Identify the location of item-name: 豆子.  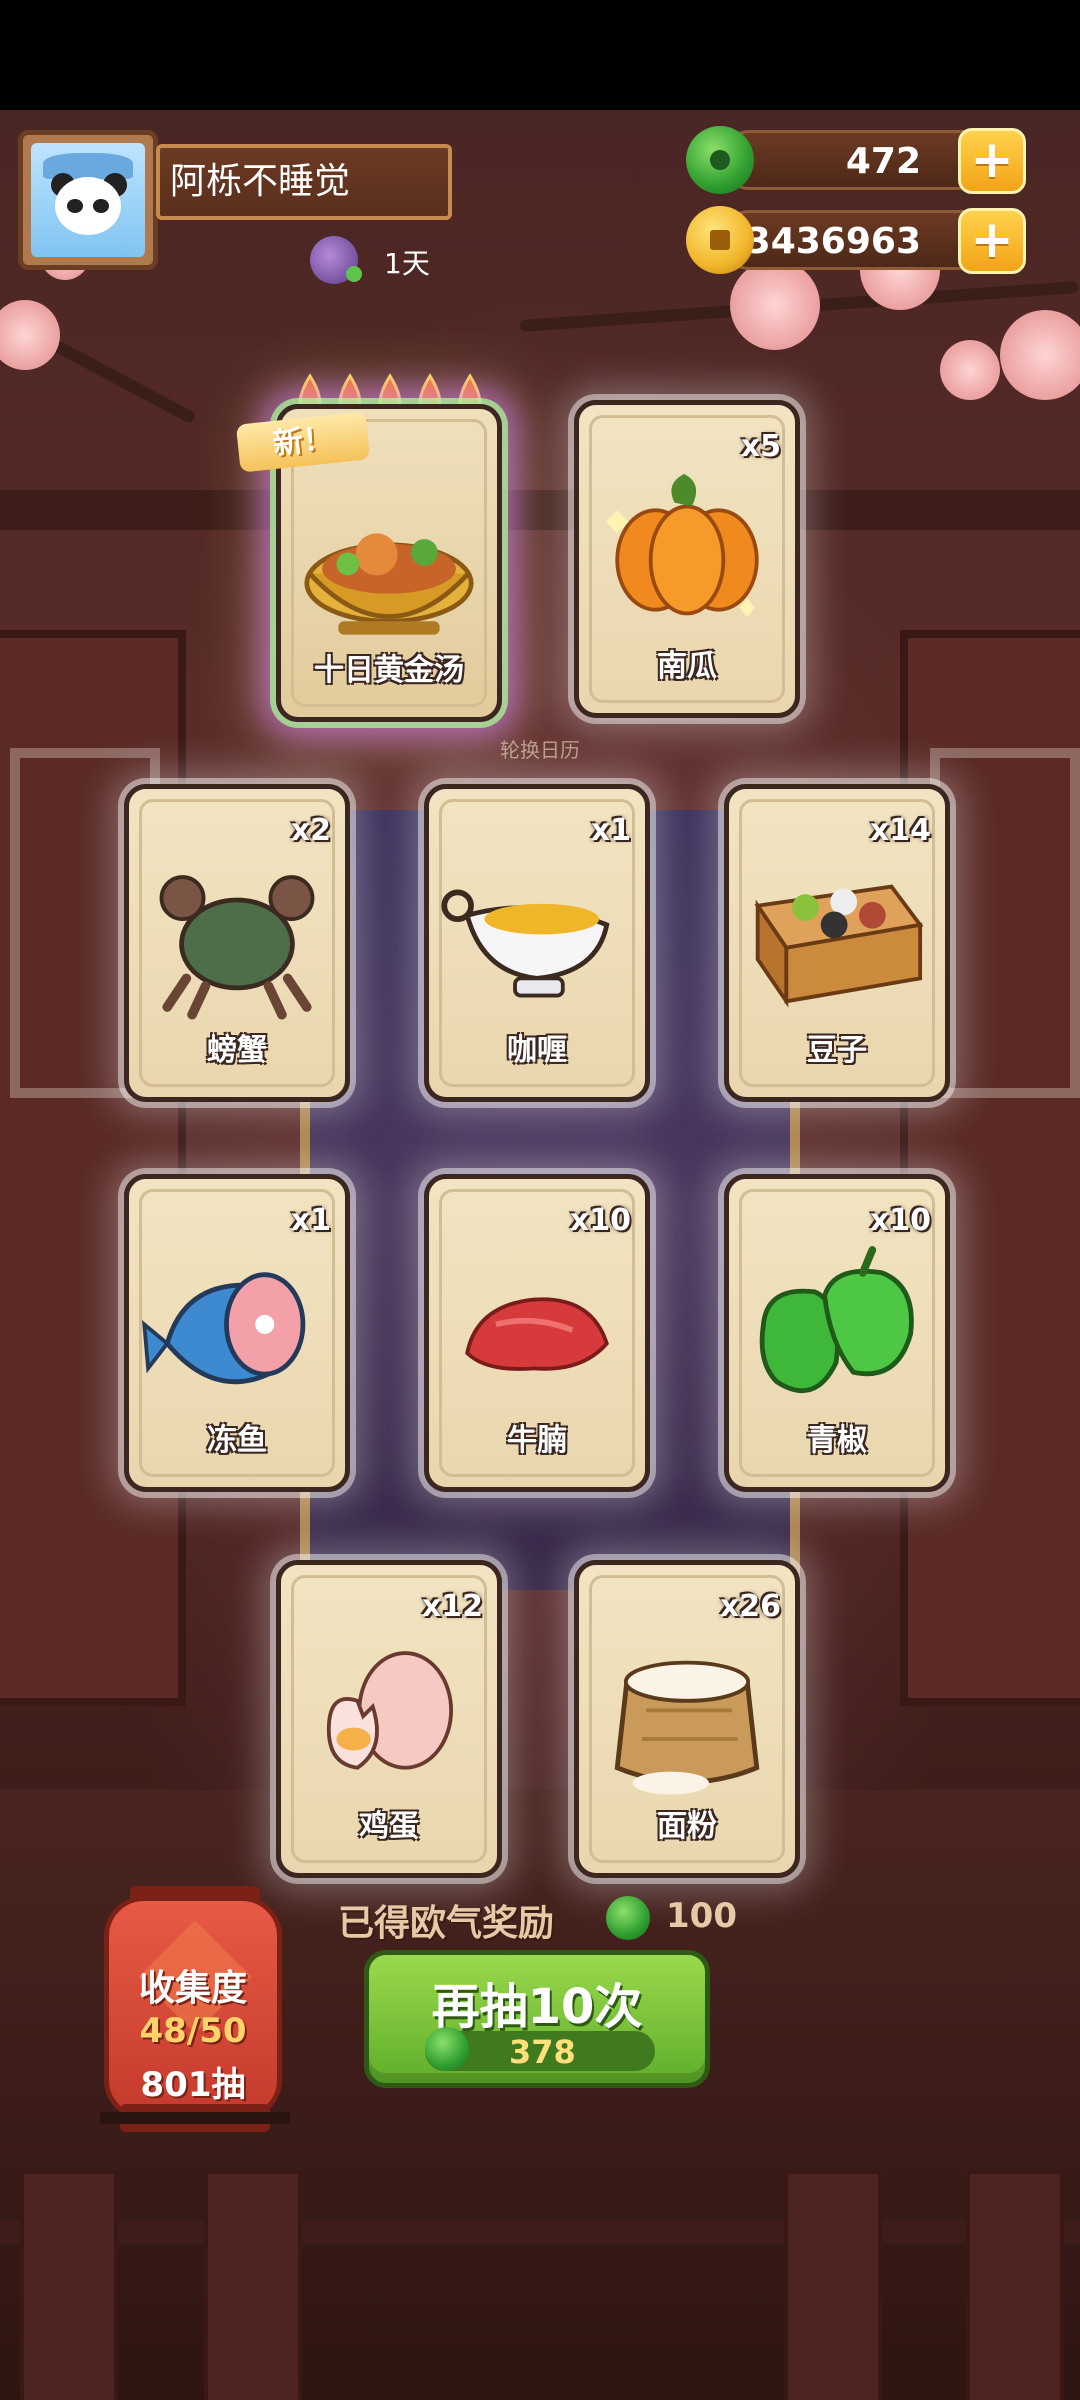
(837, 1050).